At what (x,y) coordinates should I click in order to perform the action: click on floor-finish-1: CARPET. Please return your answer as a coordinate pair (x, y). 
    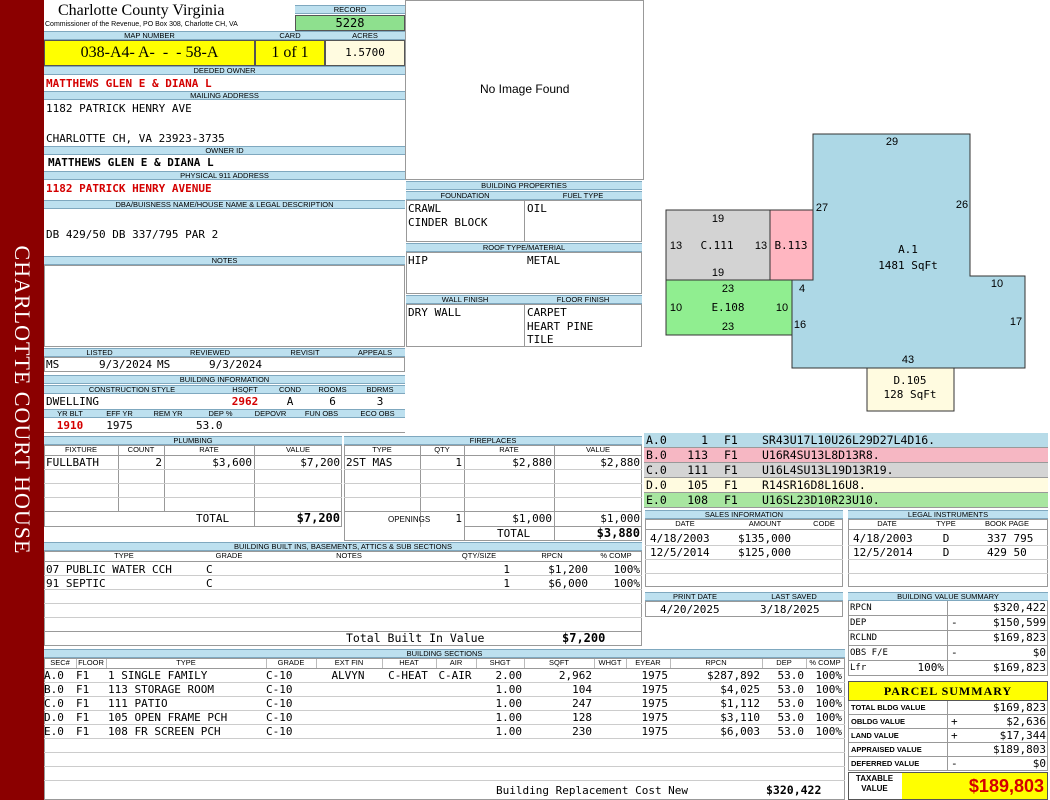
    Looking at the image, I should click on (547, 312).